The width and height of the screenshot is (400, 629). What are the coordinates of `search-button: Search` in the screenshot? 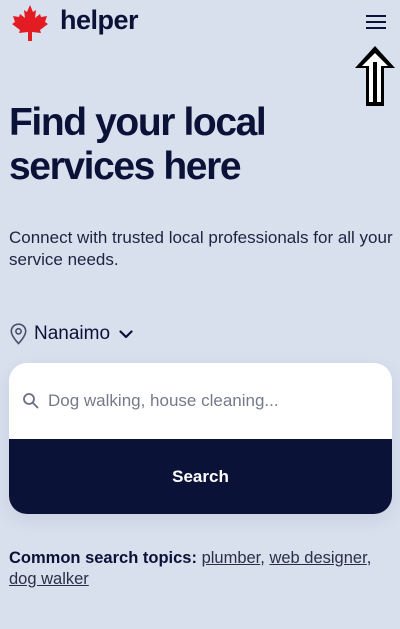 It's located at (200, 476).